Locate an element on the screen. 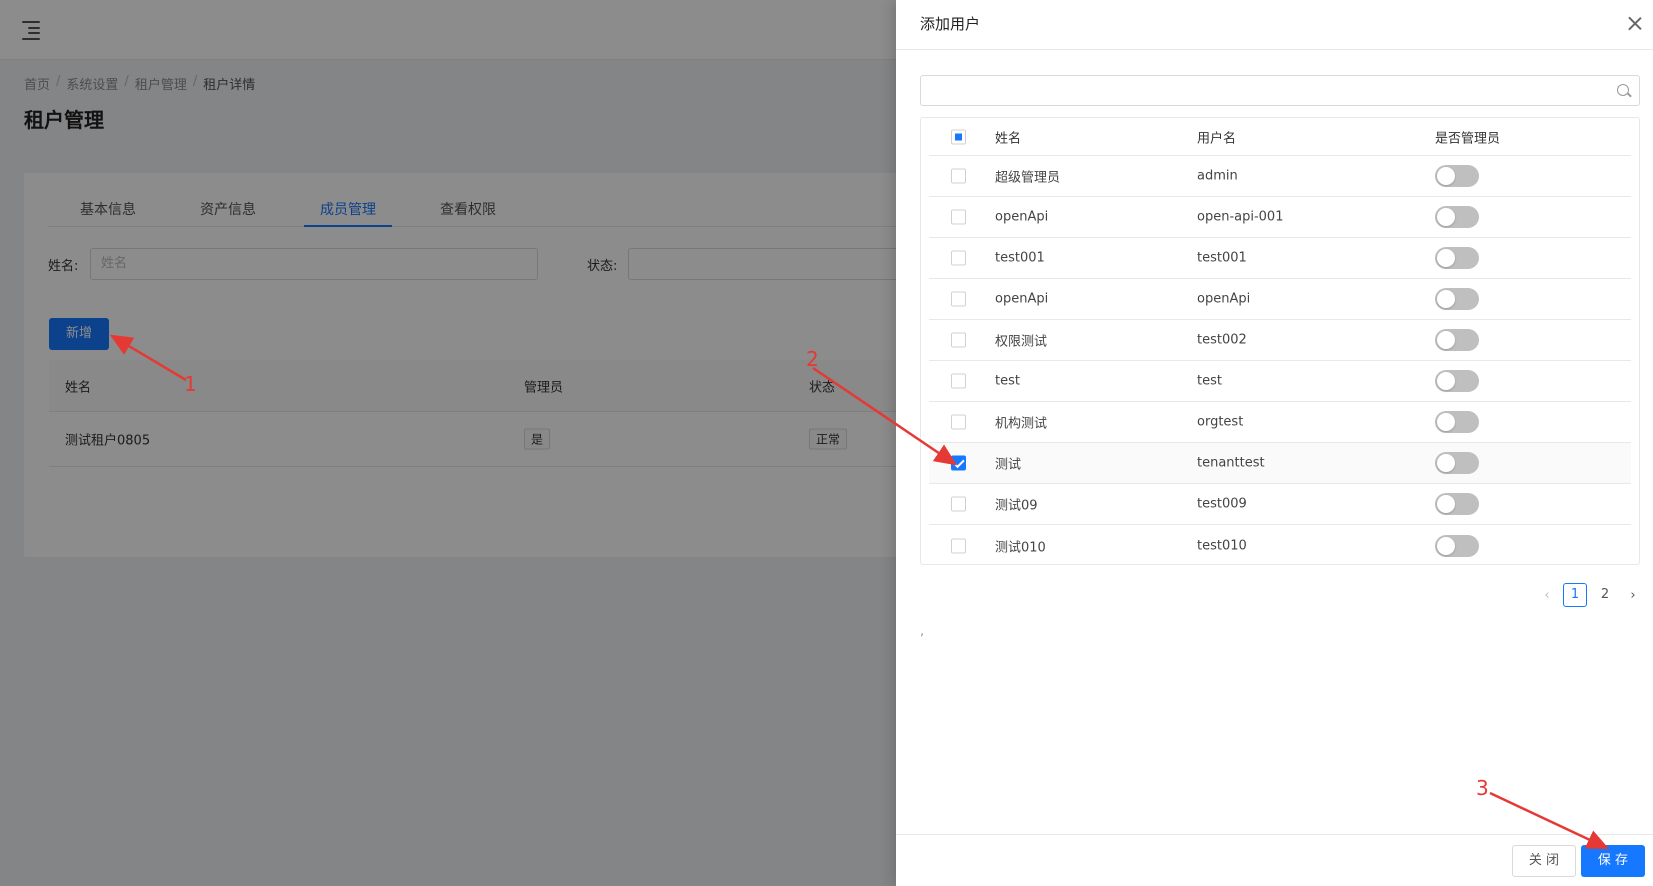 The width and height of the screenshot is (1653, 886). user-username: tenanttest is located at coordinates (1231, 463).